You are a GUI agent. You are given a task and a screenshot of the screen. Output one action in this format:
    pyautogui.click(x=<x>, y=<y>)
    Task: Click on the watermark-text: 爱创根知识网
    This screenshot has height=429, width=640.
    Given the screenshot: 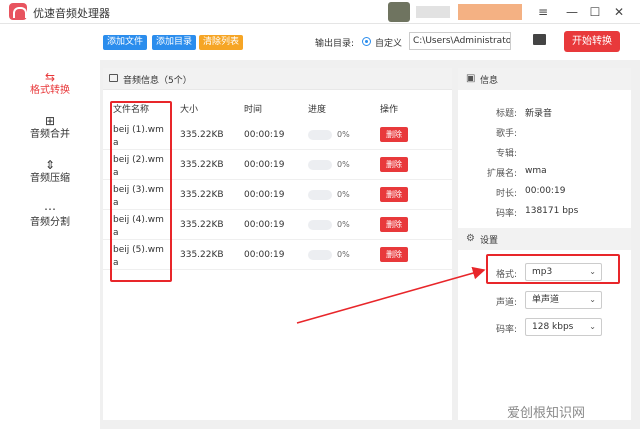 What is the action you would take?
    pyautogui.click(x=546, y=413)
    